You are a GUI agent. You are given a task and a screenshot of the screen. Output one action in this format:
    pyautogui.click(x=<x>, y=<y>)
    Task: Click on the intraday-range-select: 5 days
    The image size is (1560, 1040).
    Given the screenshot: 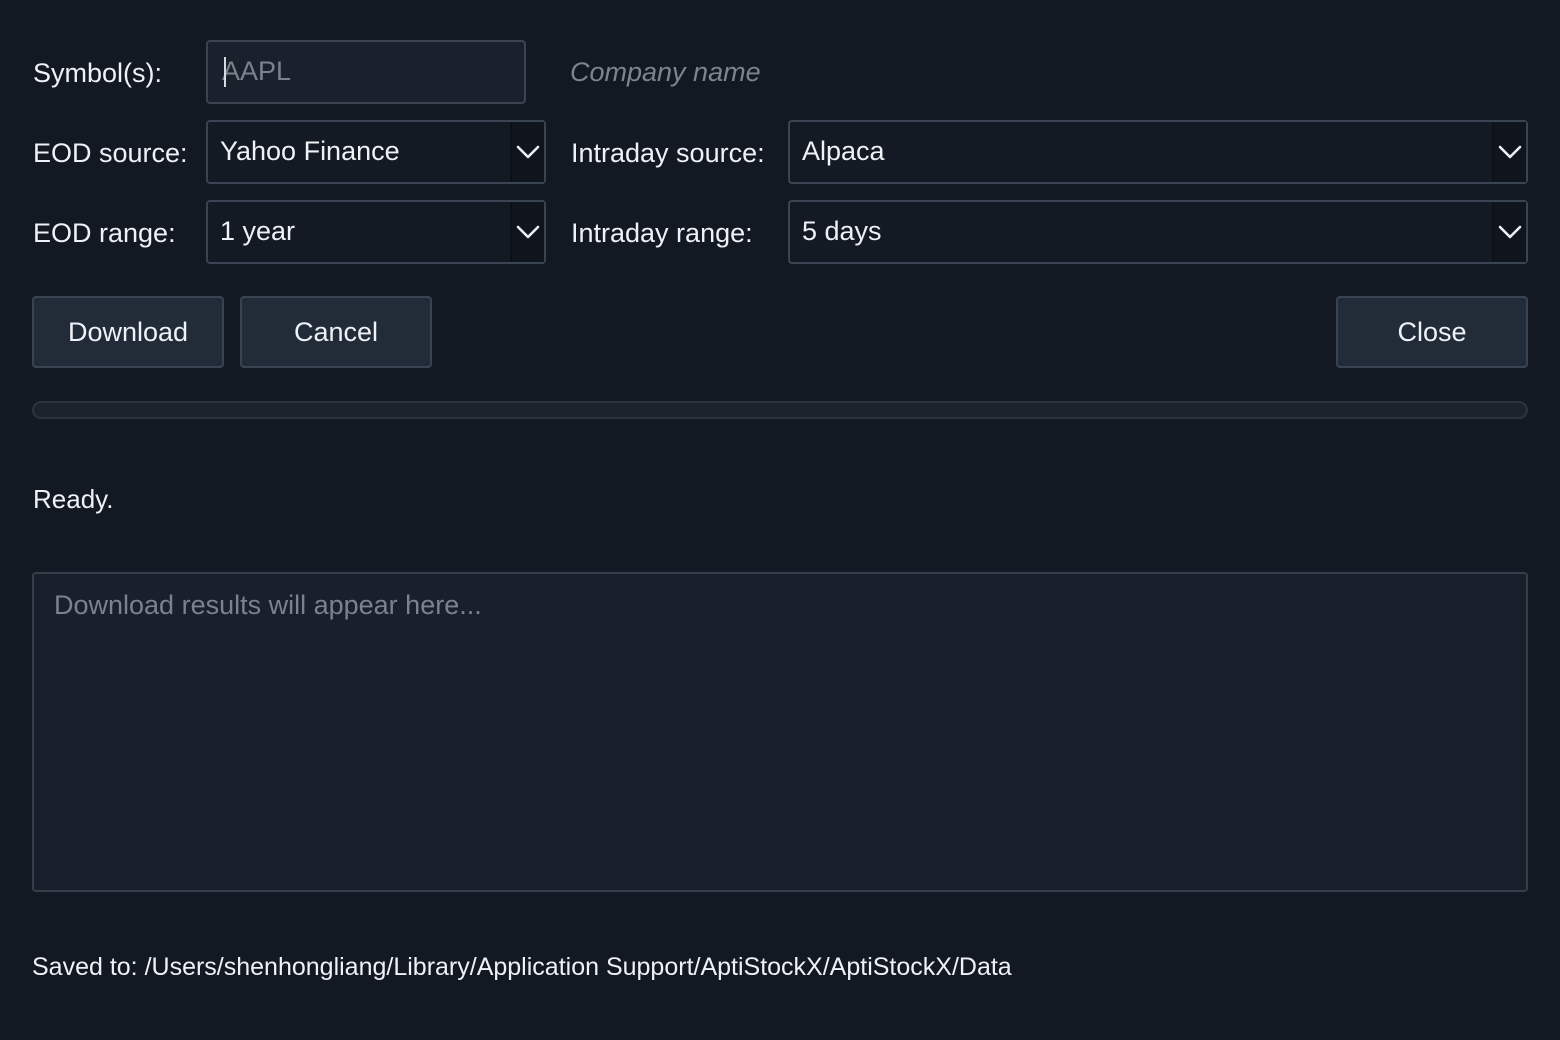 What is the action you would take?
    pyautogui.click(x=1158, y=232)
    